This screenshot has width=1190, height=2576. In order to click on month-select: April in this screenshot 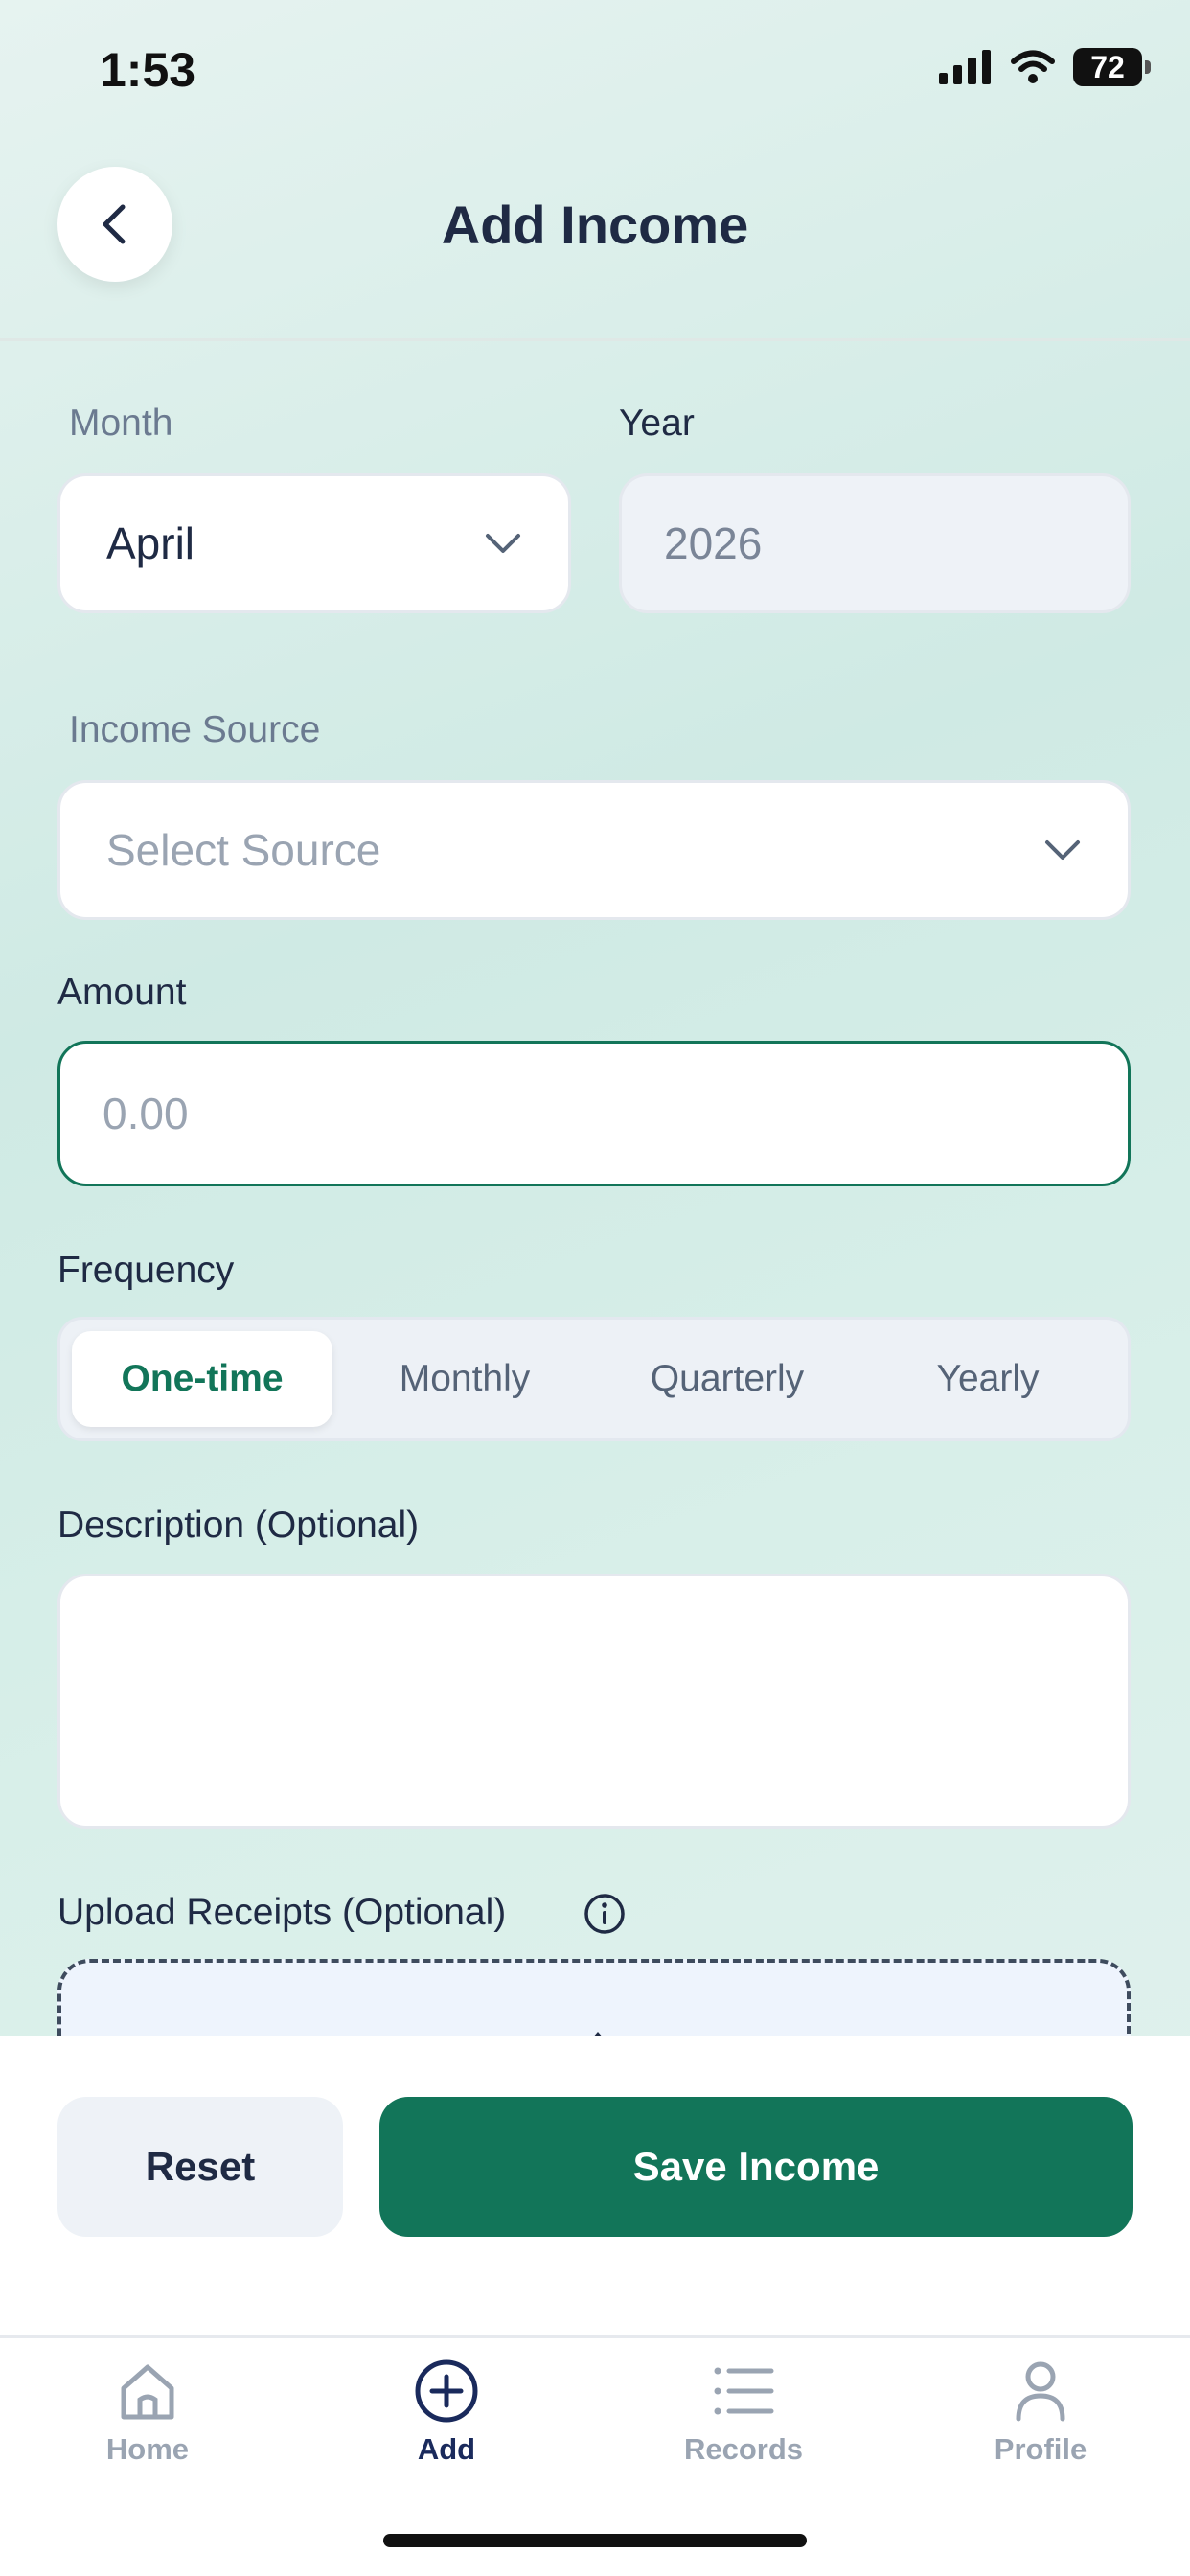, I will do `click(314, 543)`.